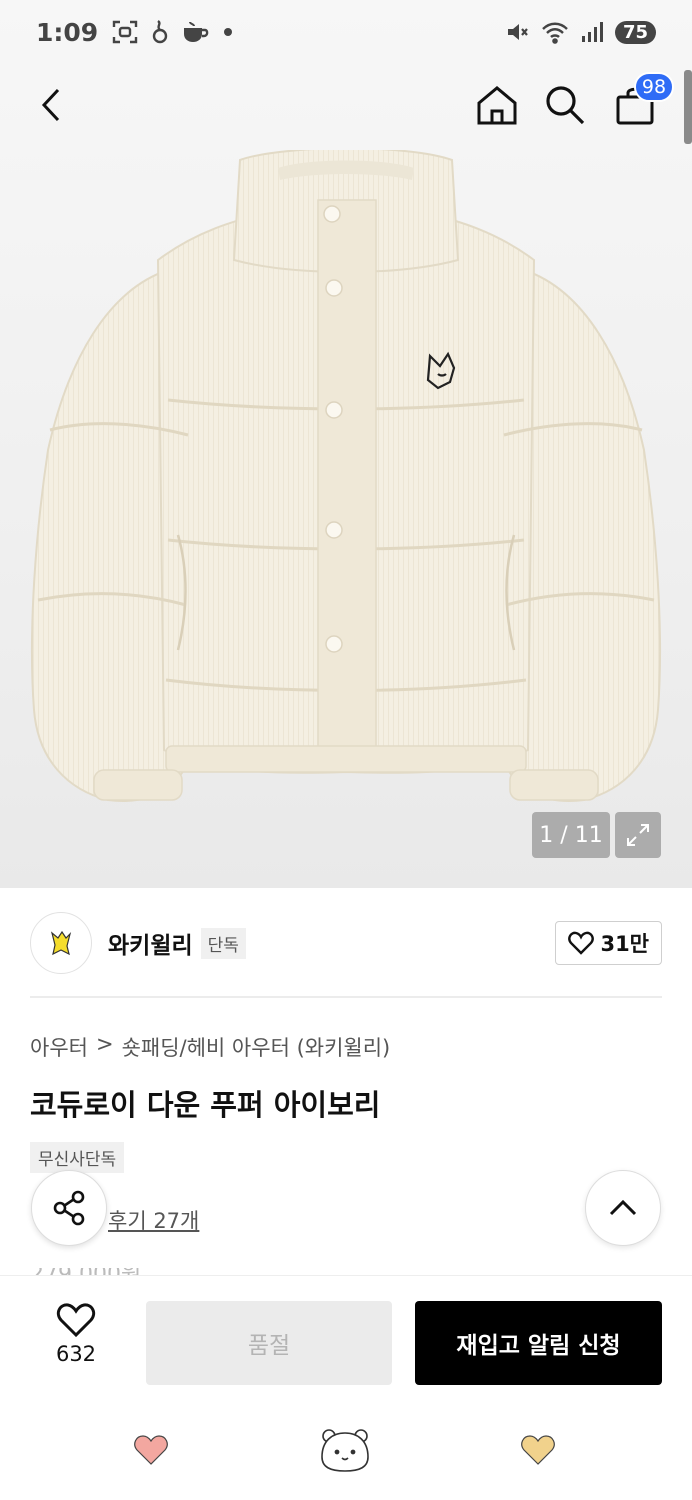  I want to click on breadcrumb: 아우터 > 숏패딩/헤비 아우터 (와키윌리), so click(210, 1047).